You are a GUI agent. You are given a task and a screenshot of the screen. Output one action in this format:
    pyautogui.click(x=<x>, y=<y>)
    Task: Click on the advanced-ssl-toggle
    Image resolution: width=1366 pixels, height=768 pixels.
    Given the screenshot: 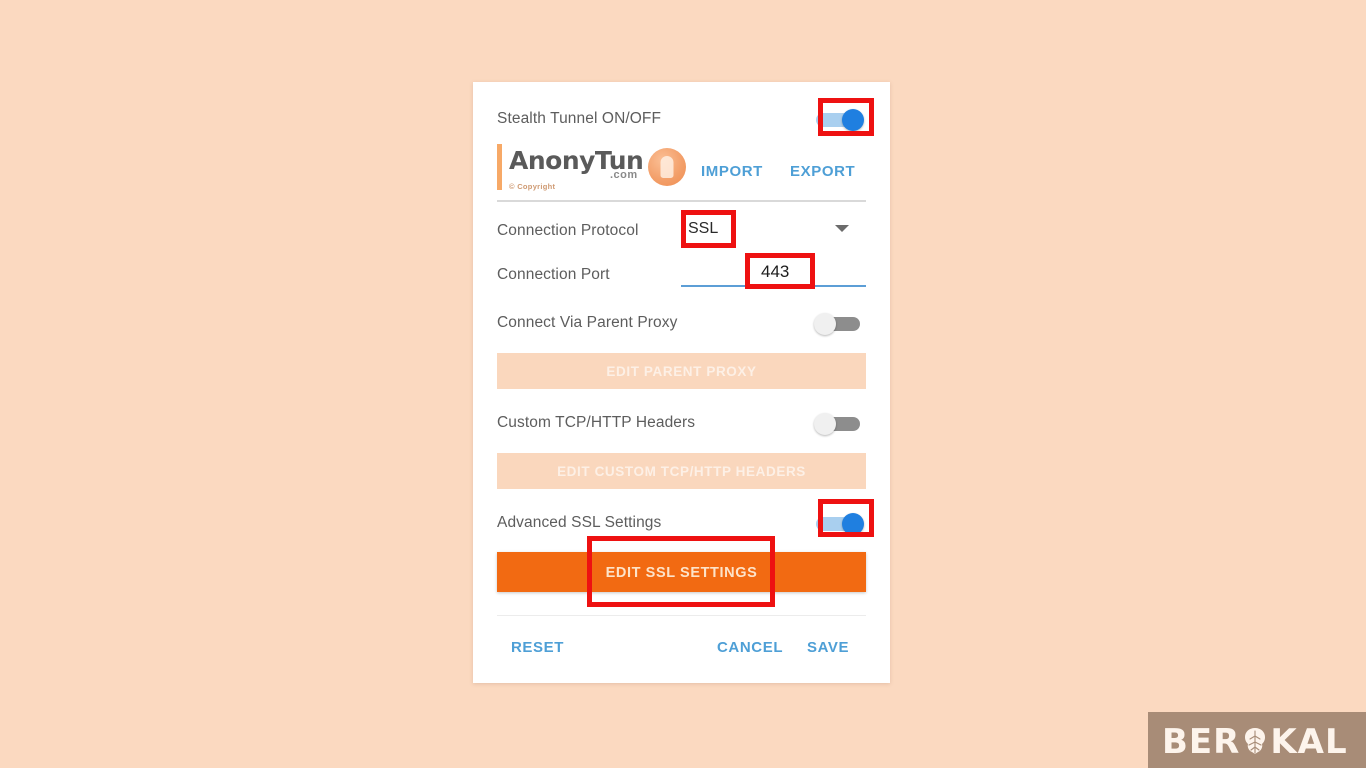 What is the action you would take?
    pyautogui.click(x=840, y=524)
    